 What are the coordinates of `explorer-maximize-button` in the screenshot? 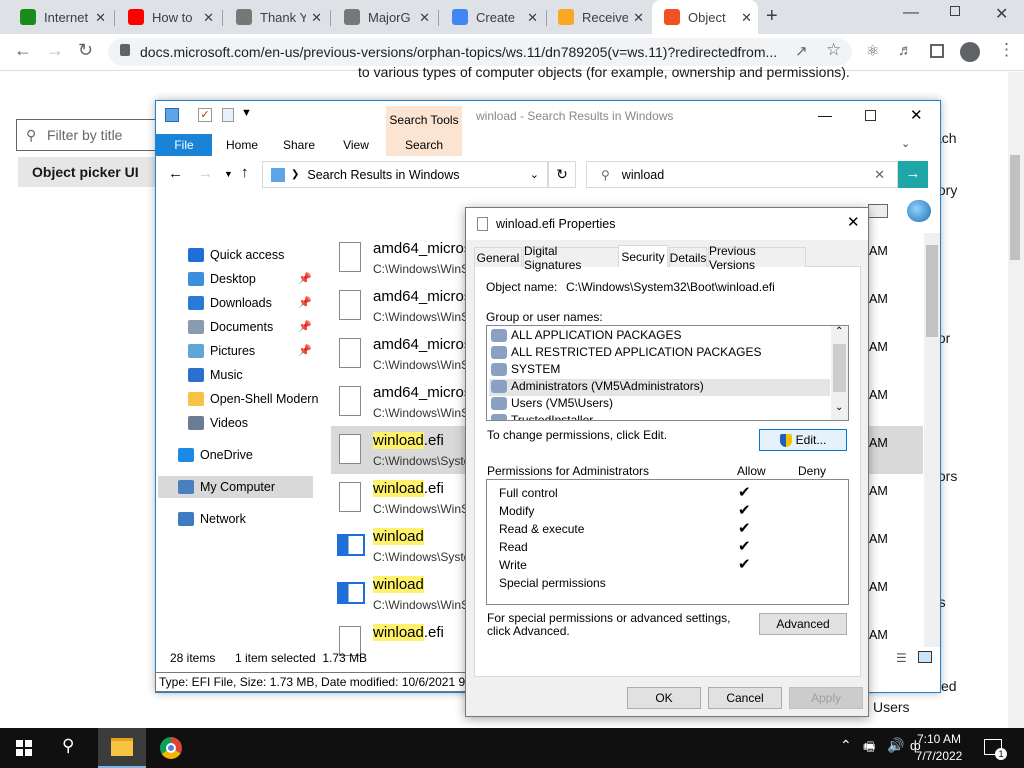 It's located at (870, 115).